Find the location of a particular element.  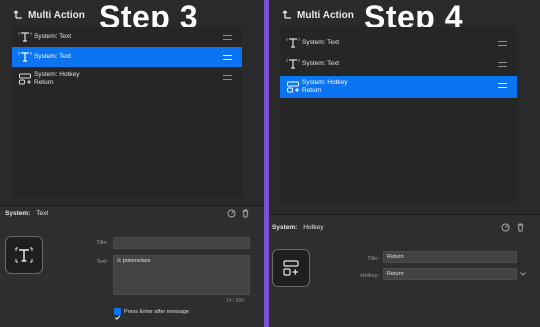

properties-title: System: Text is located at coordinates (26, 213).